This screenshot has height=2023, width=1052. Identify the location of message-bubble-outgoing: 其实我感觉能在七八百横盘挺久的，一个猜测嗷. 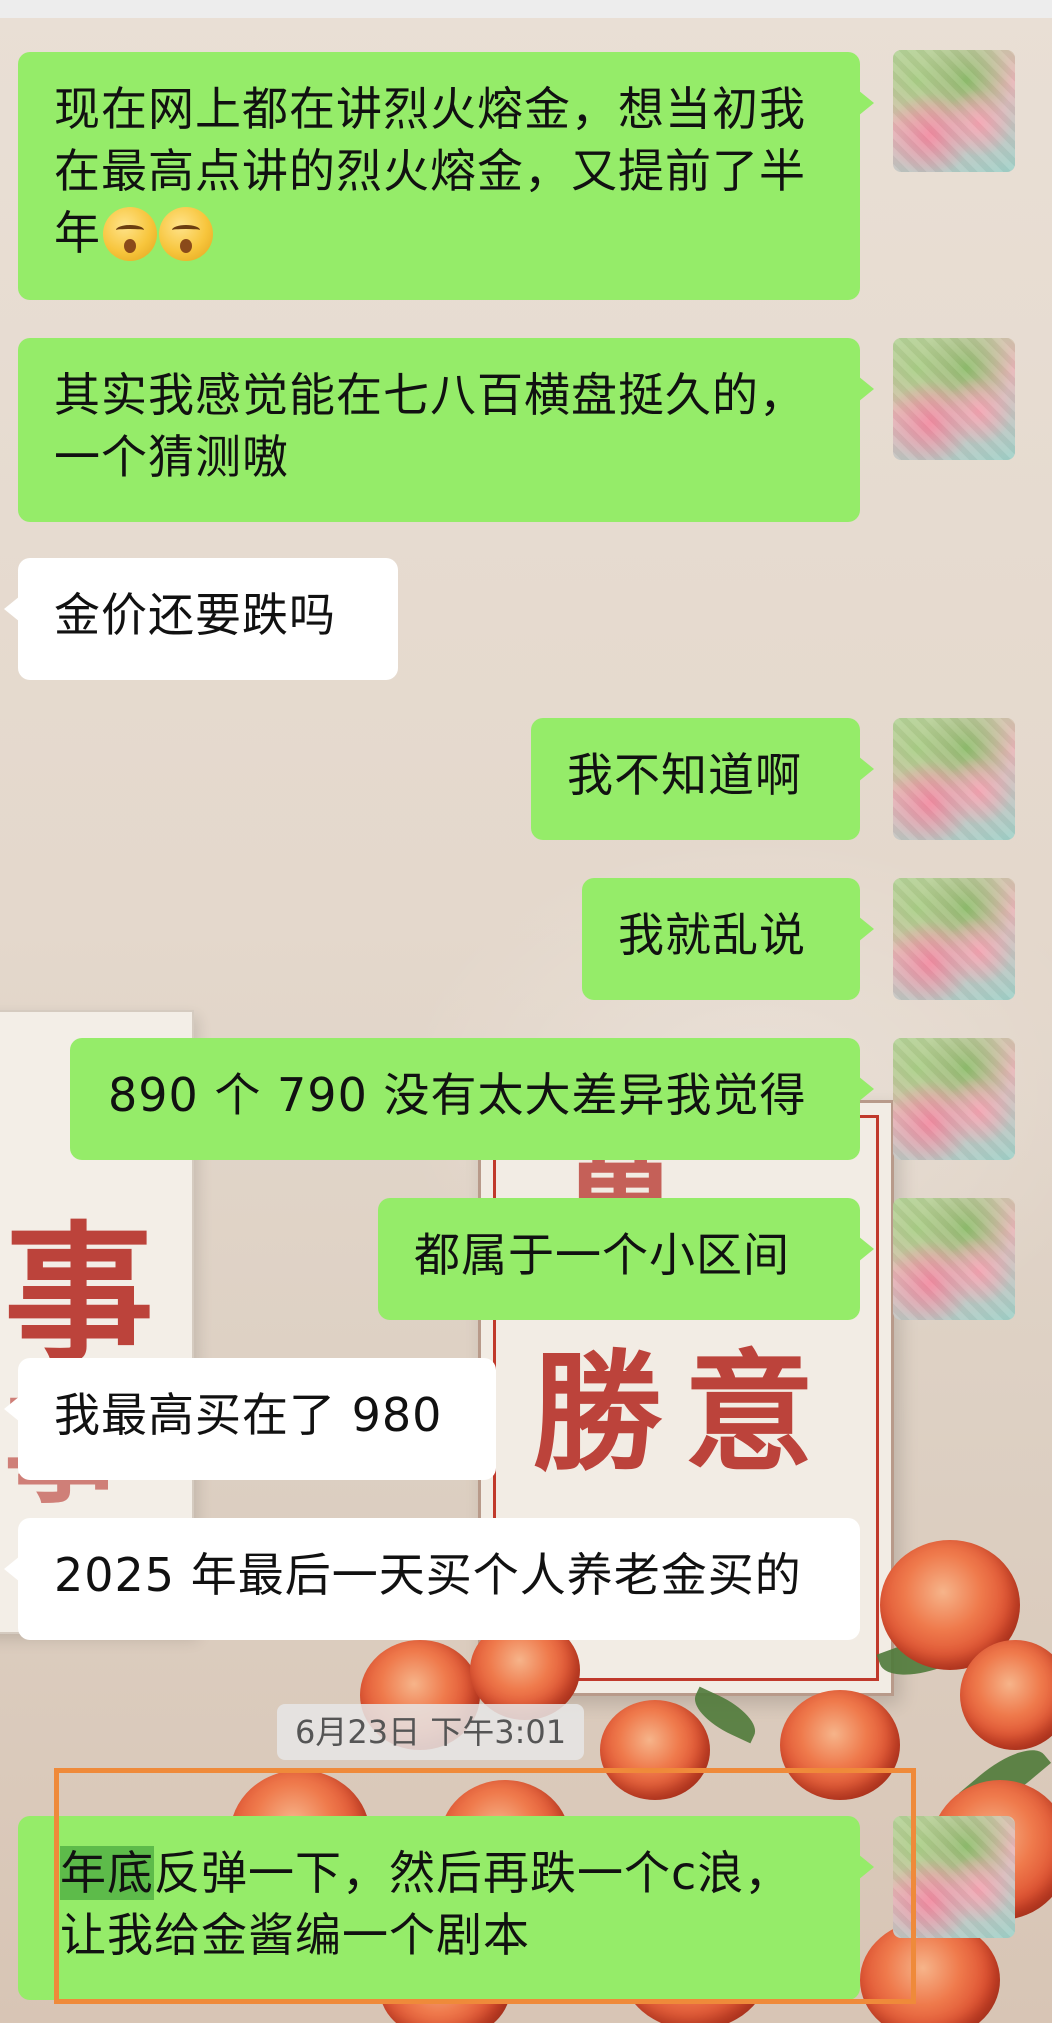
(446, 430).